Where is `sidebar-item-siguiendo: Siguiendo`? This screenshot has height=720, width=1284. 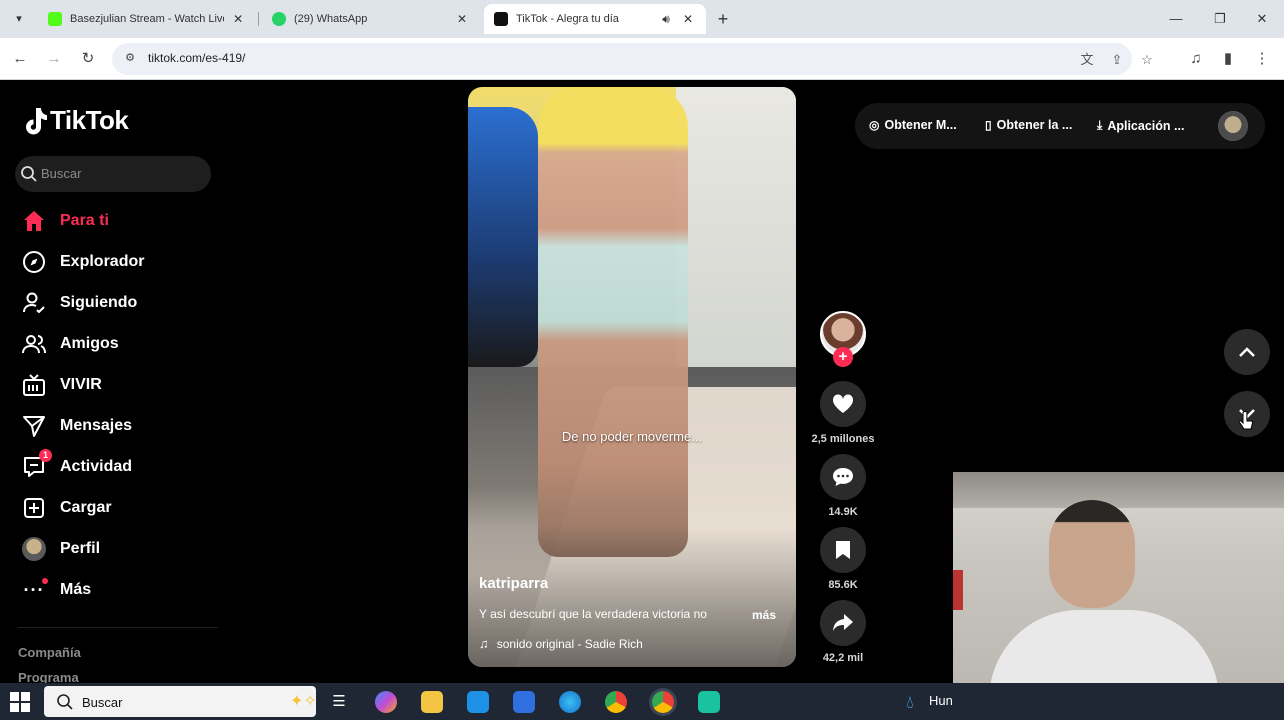 sidebar-item-siguiendo: Siguiendo is located at coordinates (120, 303).